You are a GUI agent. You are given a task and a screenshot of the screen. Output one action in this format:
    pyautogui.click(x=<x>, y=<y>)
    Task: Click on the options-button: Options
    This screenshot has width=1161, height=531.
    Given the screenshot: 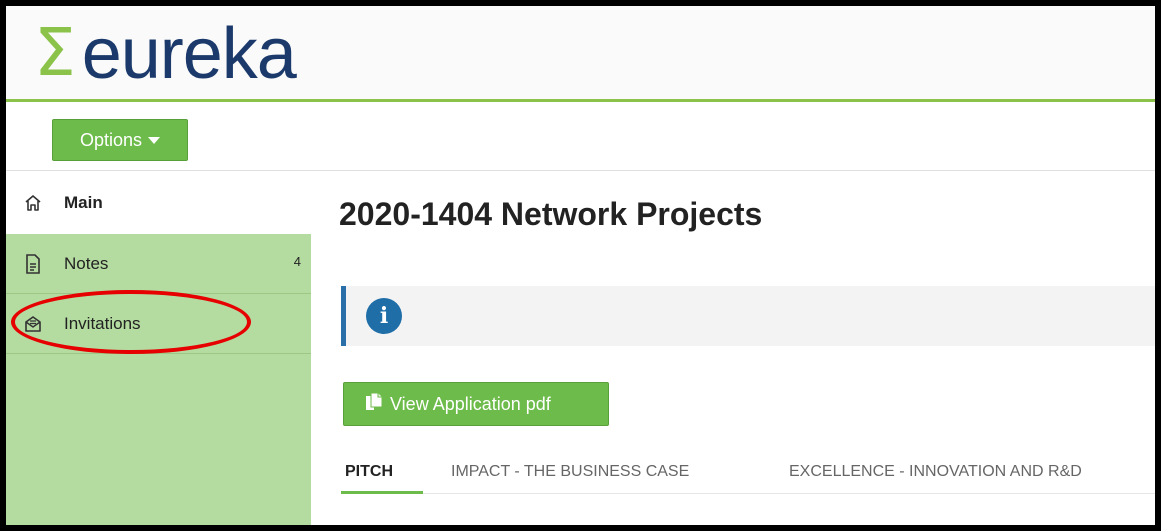 What is the action you would take?
    pyautogui.click(x=120, y=140)
    